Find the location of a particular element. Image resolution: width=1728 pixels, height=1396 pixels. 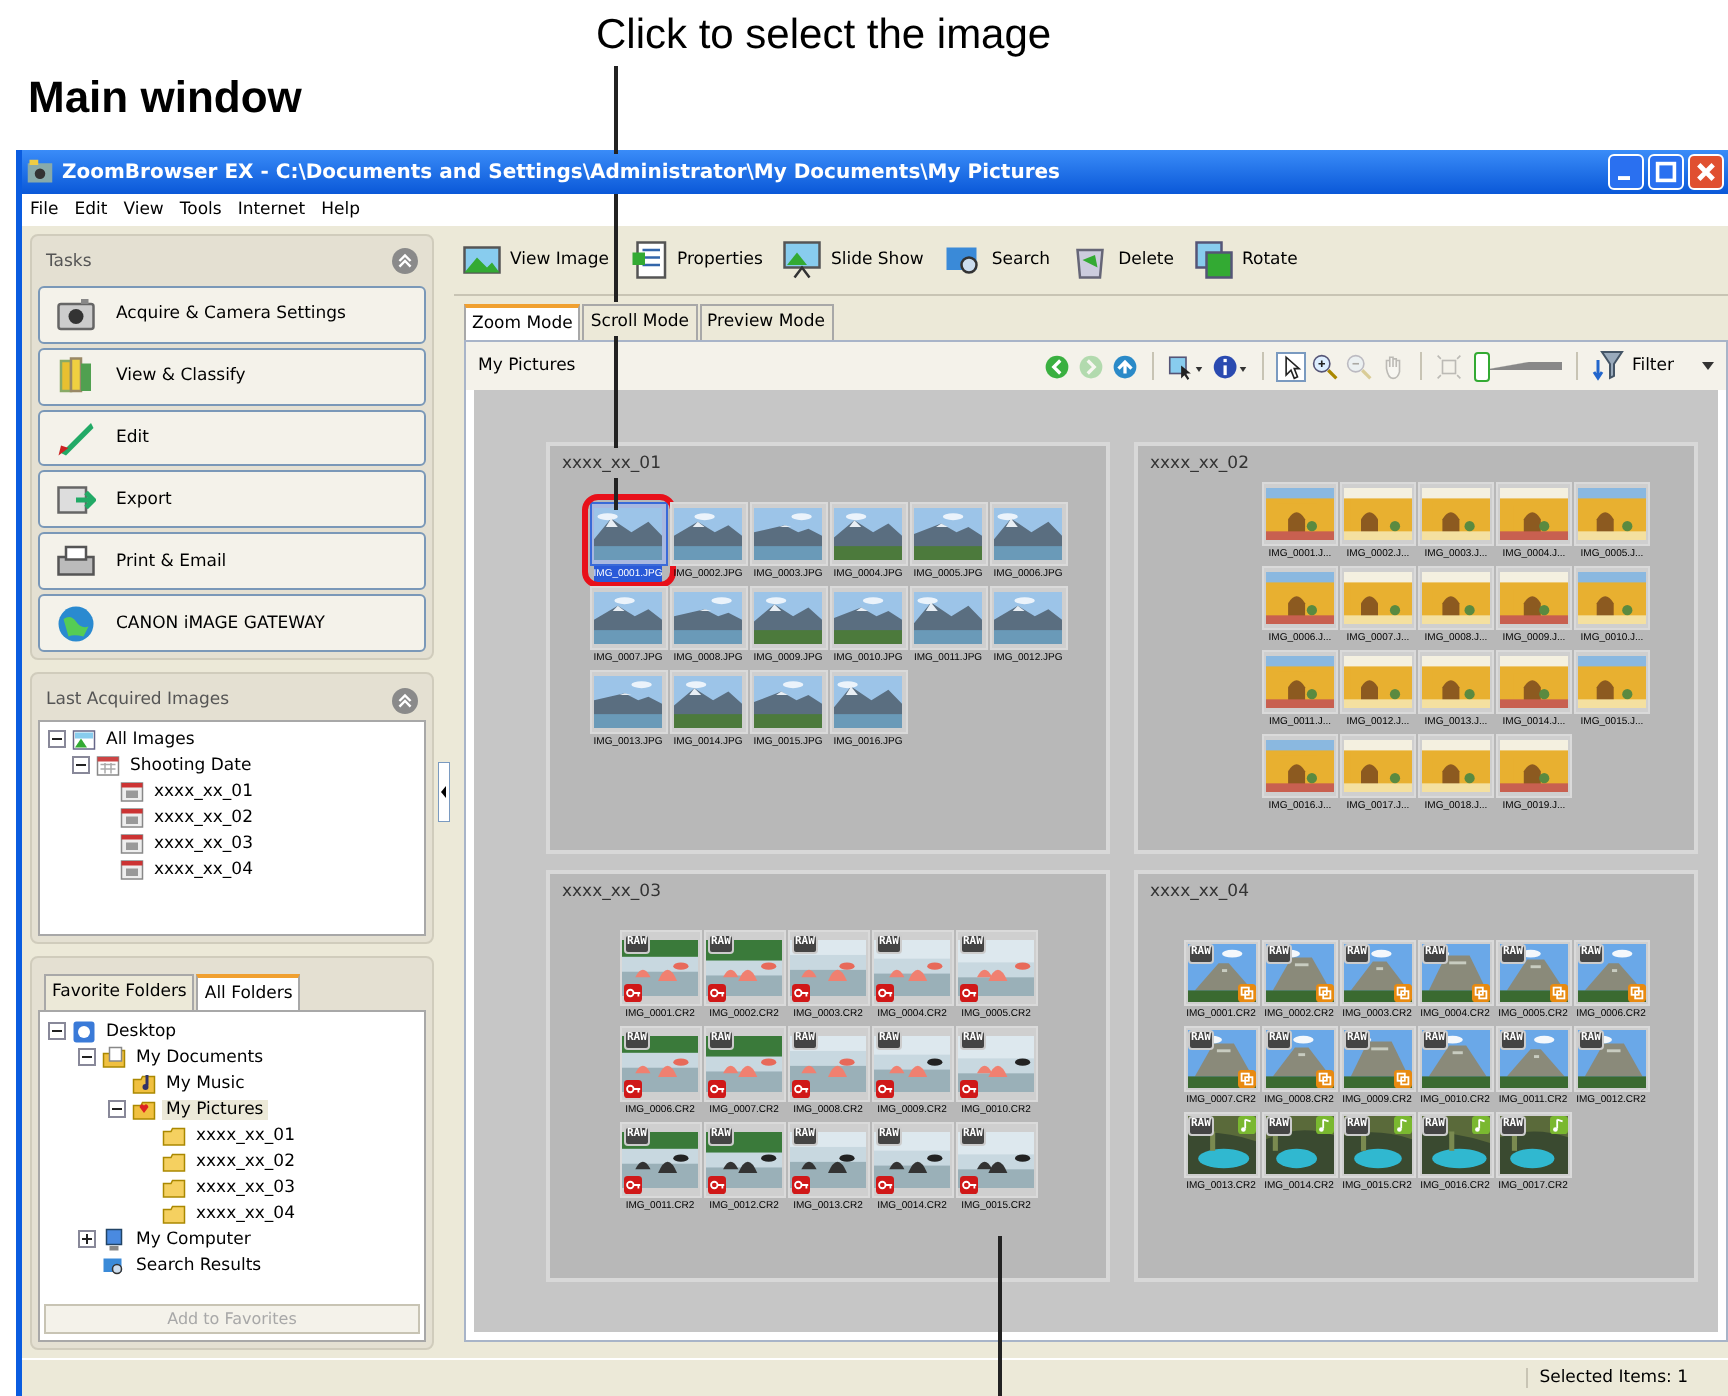

print-icon is located at coordinates (76, 561).